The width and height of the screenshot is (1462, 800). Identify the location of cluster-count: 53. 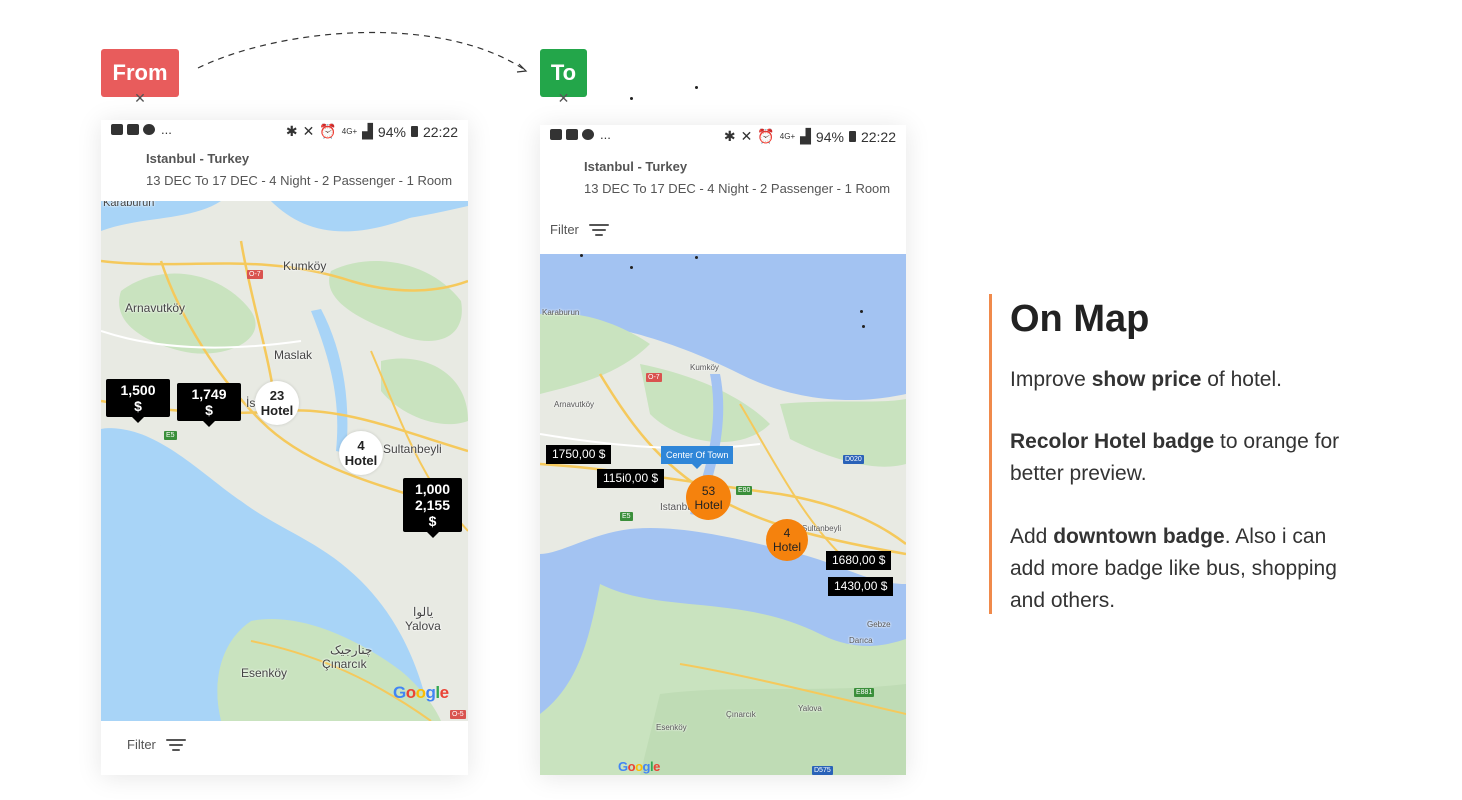
(708, 490).